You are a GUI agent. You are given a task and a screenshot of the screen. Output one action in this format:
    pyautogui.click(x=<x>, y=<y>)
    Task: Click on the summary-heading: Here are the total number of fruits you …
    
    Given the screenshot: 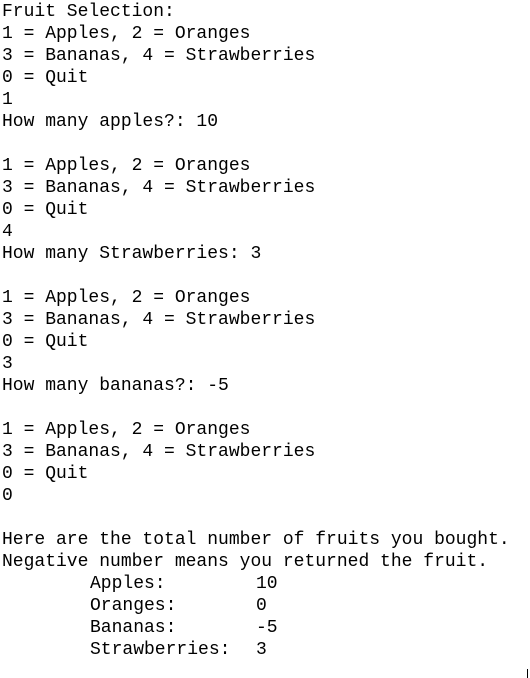 What is the action you would take?
    pyautogui.click(x=256, y=540)
    